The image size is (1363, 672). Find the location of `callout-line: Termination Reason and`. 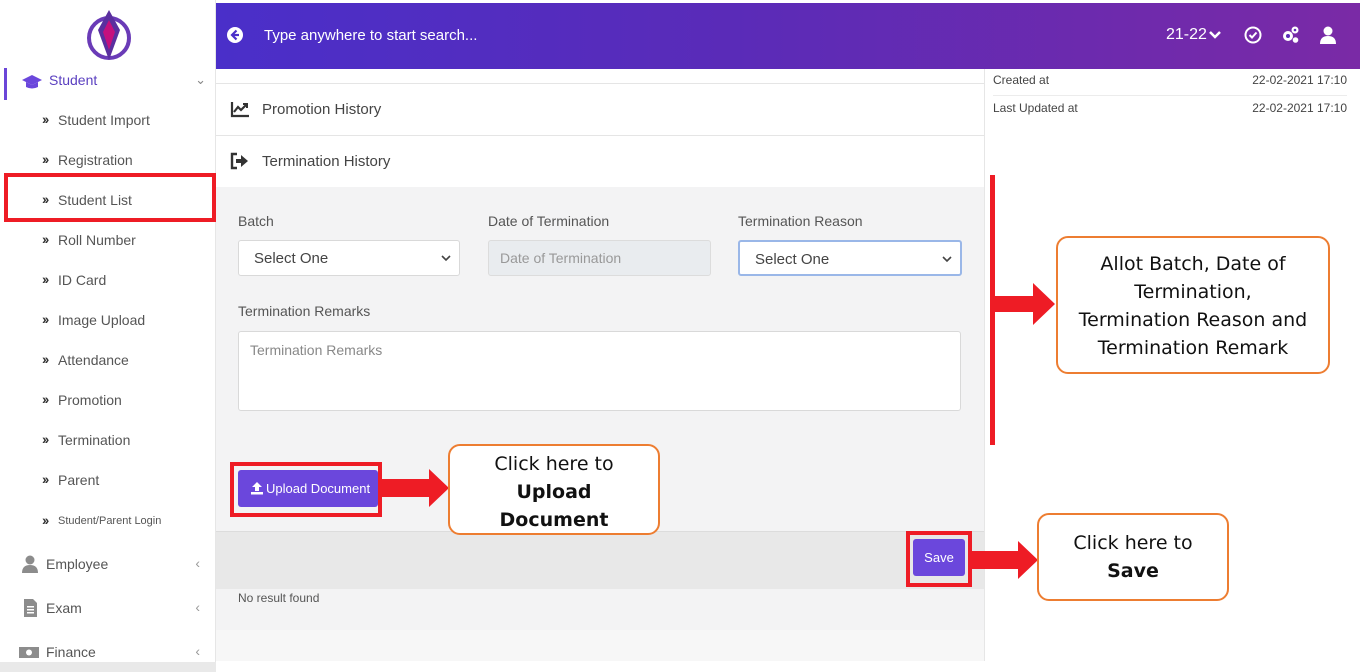

callout-line: Termination Reason and is located at coordinates (1193, 320).